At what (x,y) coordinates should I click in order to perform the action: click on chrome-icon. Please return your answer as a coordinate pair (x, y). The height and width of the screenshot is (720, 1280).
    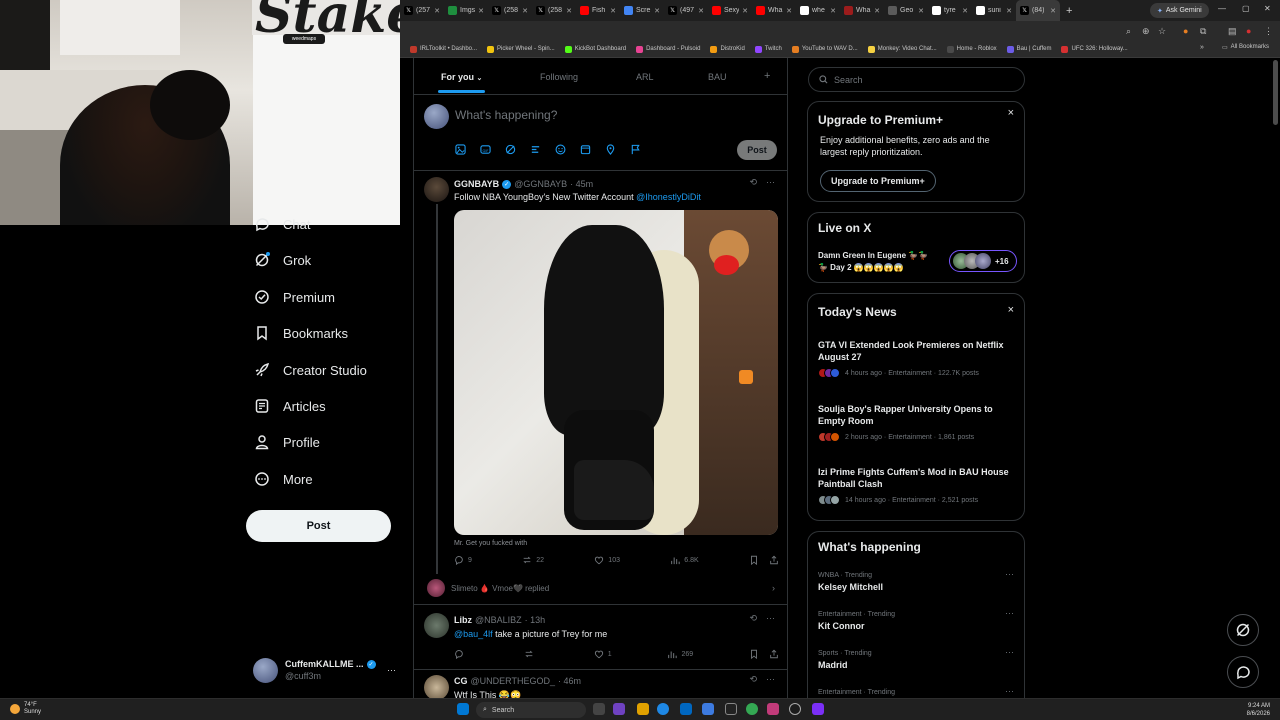
    Looking at the image, I should click on (752, 709).